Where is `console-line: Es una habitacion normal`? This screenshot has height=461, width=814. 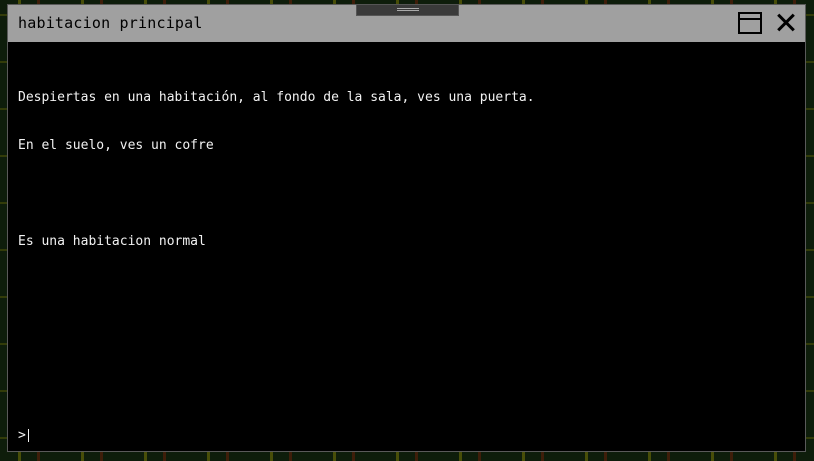 console-line: Es una habitacion normal is located at coordinates (112, 241).